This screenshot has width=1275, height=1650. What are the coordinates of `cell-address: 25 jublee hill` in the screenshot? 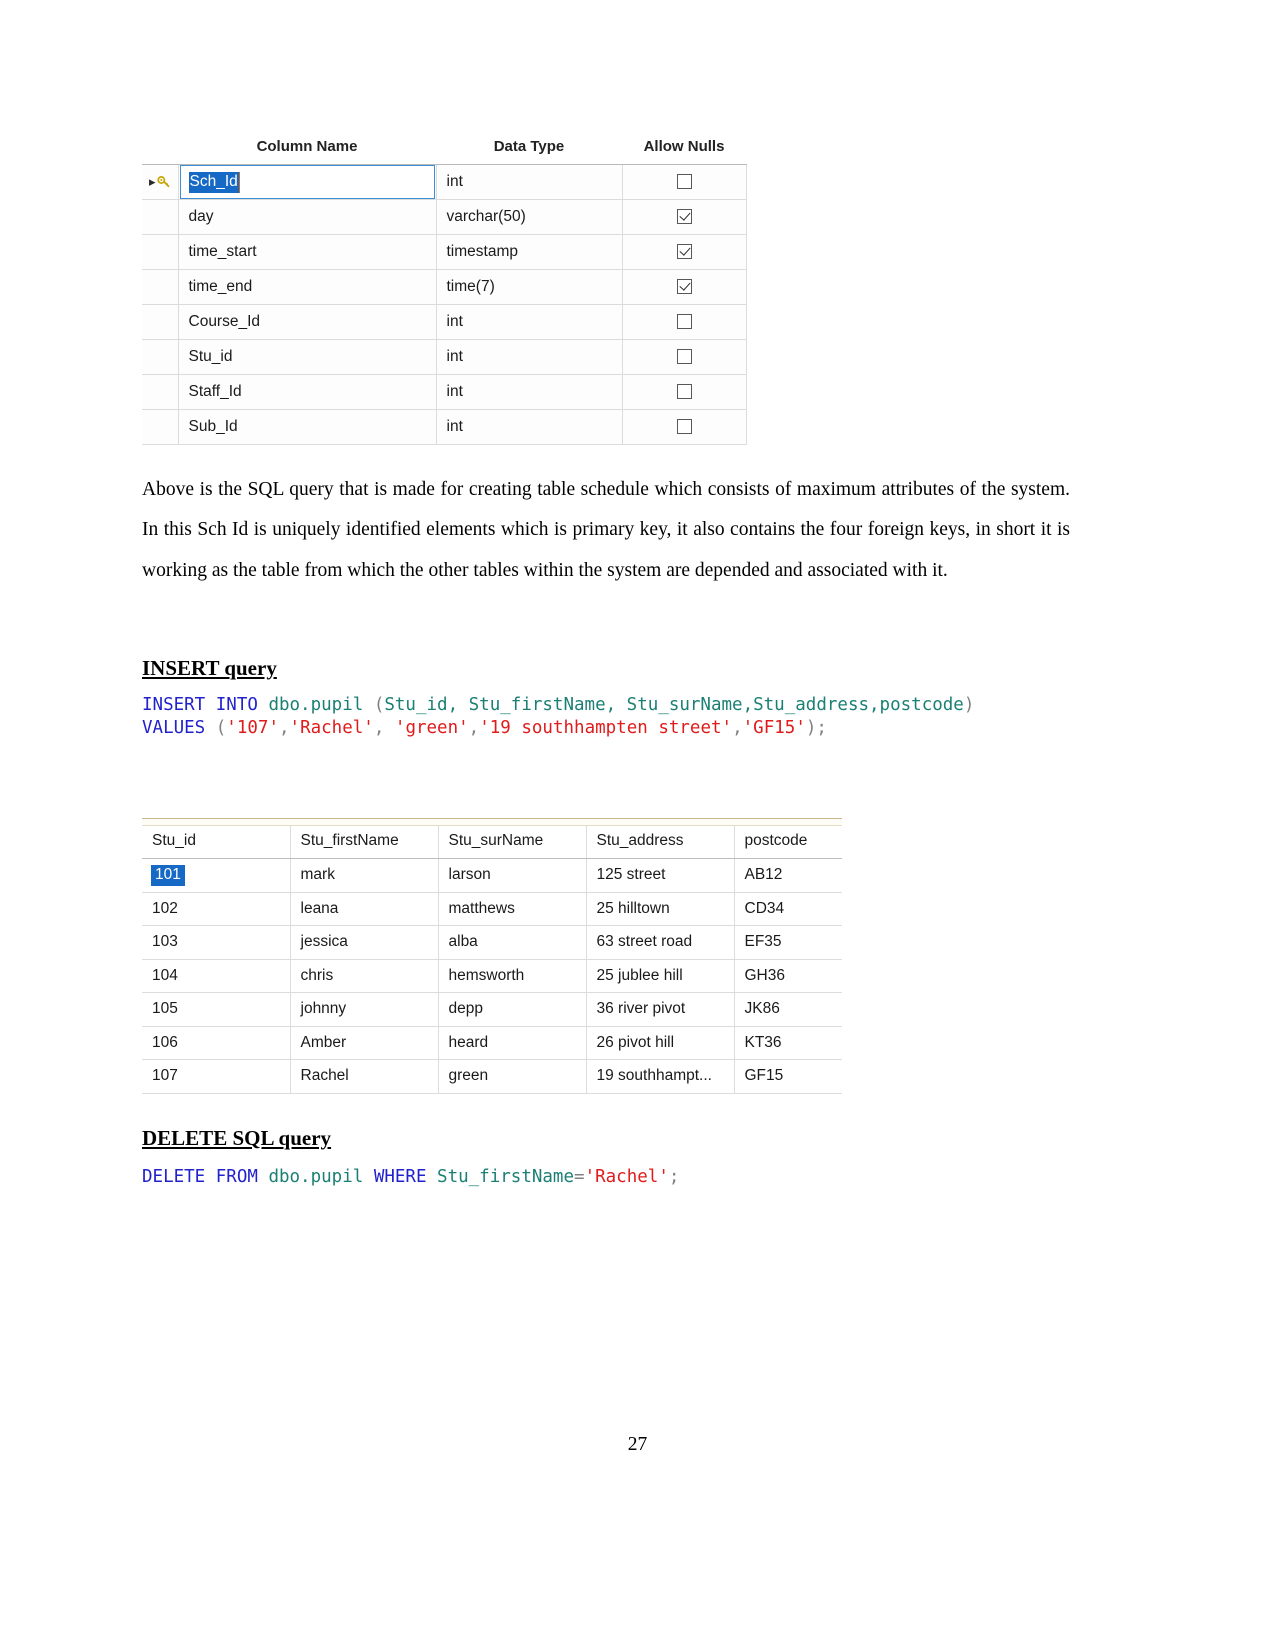 It's located at (660, 976).